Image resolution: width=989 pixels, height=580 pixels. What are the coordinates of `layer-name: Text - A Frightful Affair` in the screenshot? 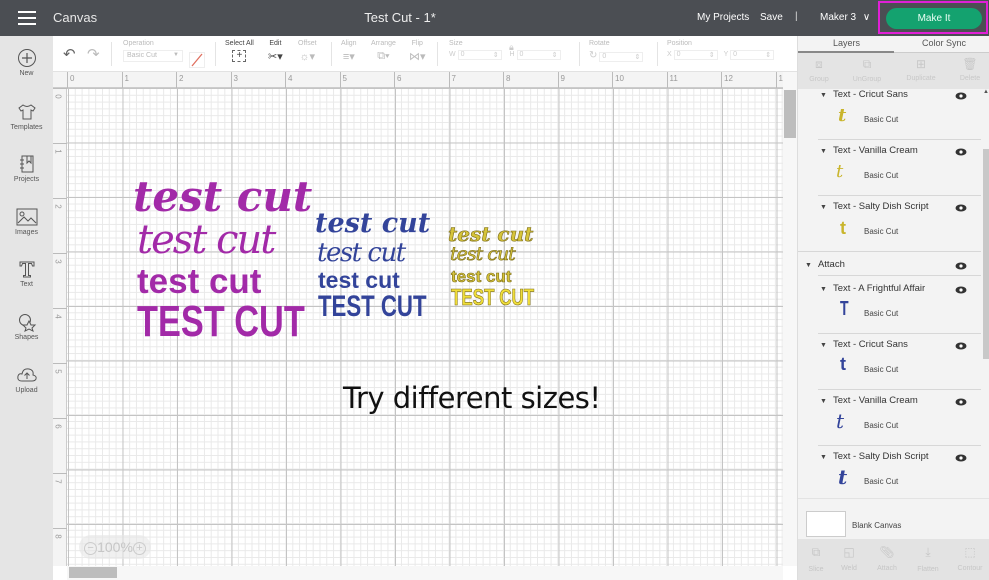 It's located at (879, 288).